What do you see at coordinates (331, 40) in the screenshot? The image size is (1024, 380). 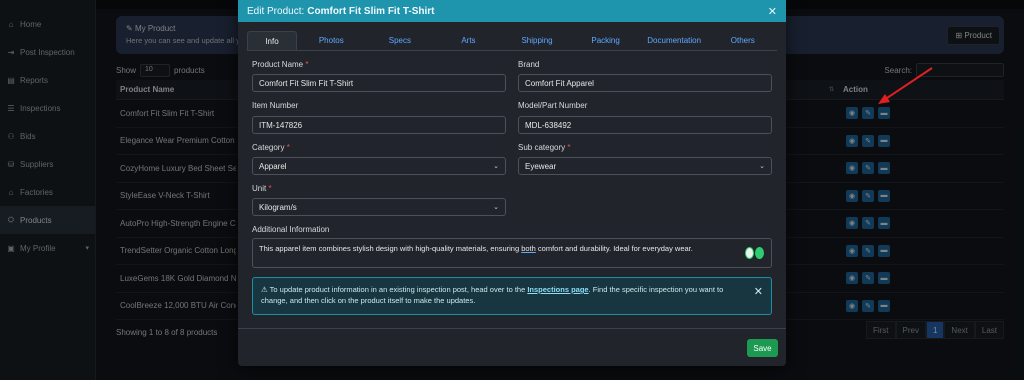 I see `tab-photos: Photos` at bounding box center [331, 40].